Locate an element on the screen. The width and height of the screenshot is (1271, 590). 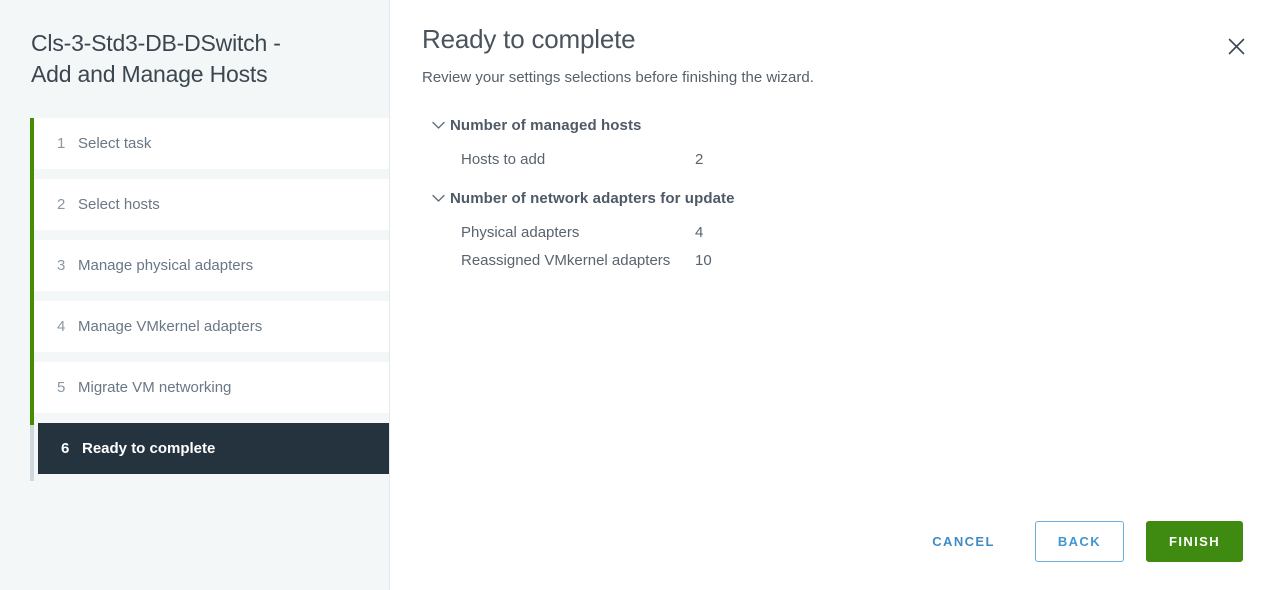
page-title: Ready to complete is located at coordinates (529, 39).